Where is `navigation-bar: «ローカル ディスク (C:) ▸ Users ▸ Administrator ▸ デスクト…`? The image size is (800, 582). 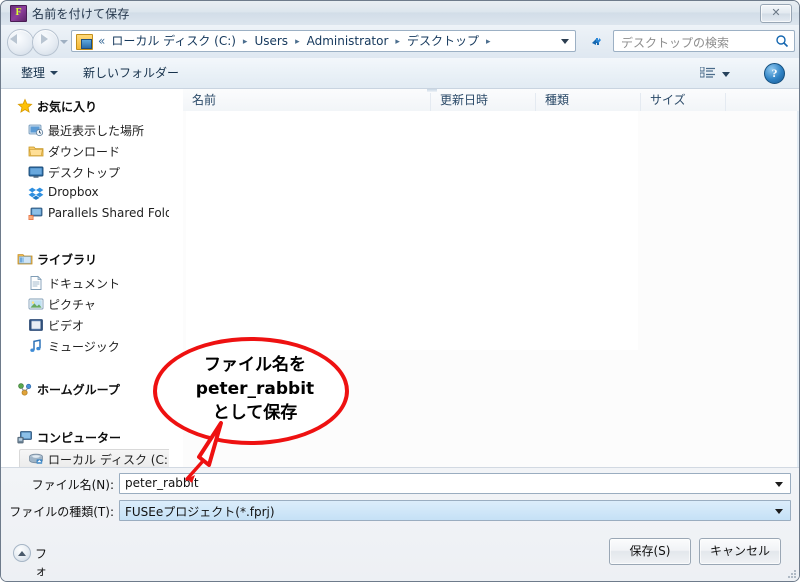 navigation-bar: «ローカル ディスク (C:) ▸ Users ▸ Administrator ▸ デスクト… is located at coordinates (400, 42).